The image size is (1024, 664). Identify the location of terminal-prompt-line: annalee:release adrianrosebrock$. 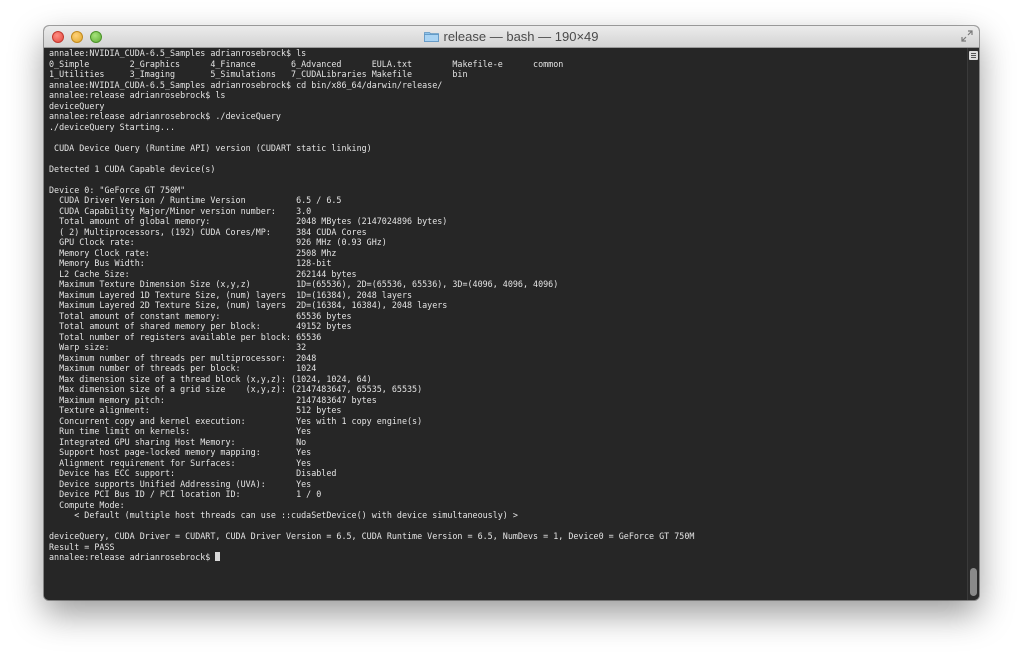
(508, 557).